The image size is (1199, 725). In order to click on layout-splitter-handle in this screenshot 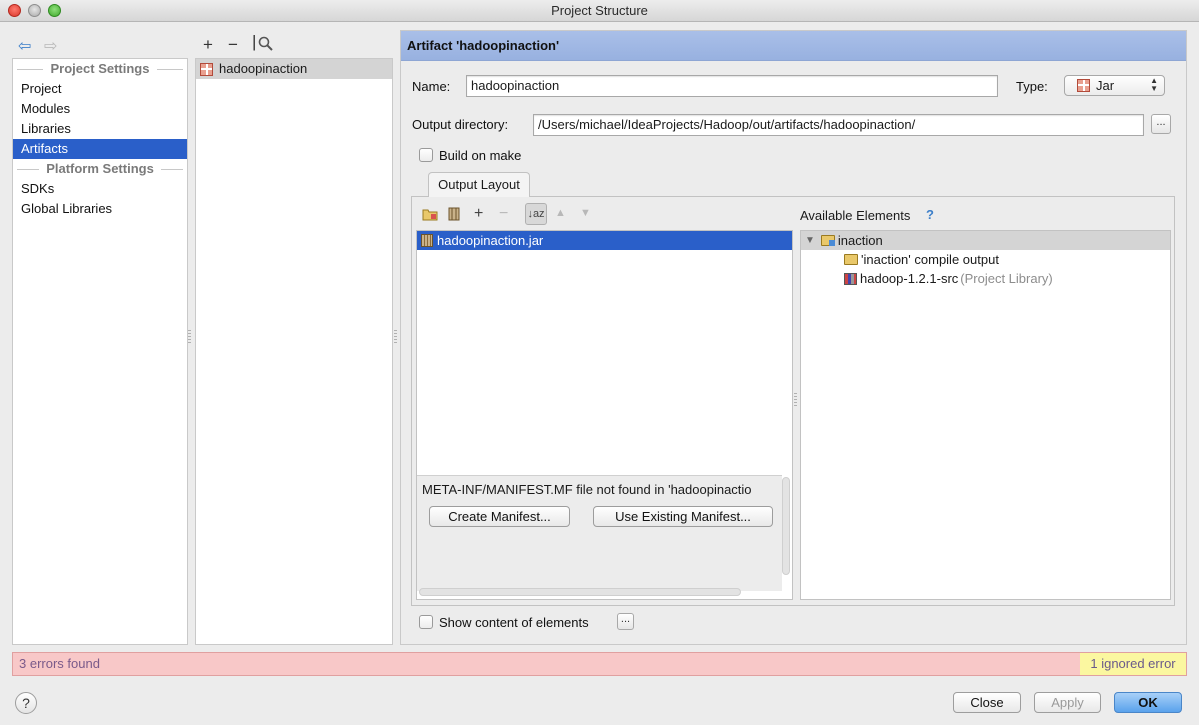, I will do `click(795, 400)`.